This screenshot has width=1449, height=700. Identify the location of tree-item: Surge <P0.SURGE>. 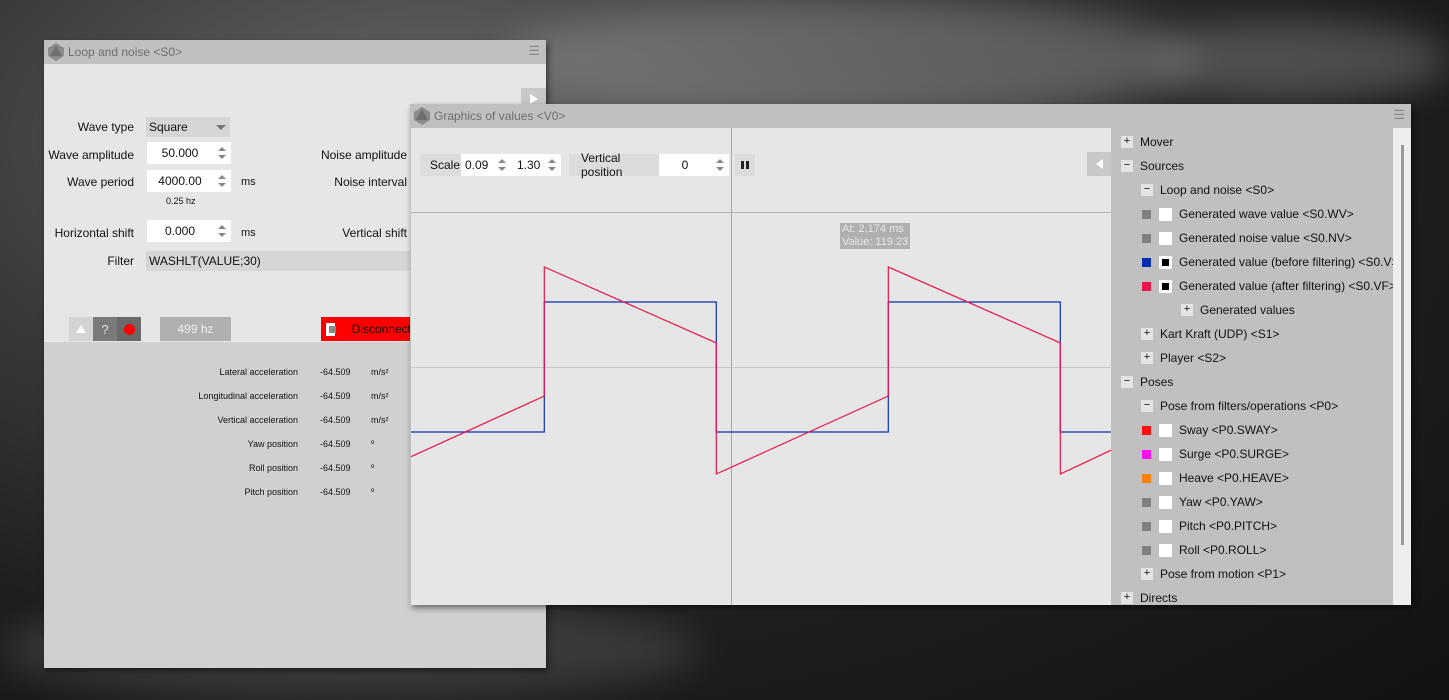
(1215, 454).